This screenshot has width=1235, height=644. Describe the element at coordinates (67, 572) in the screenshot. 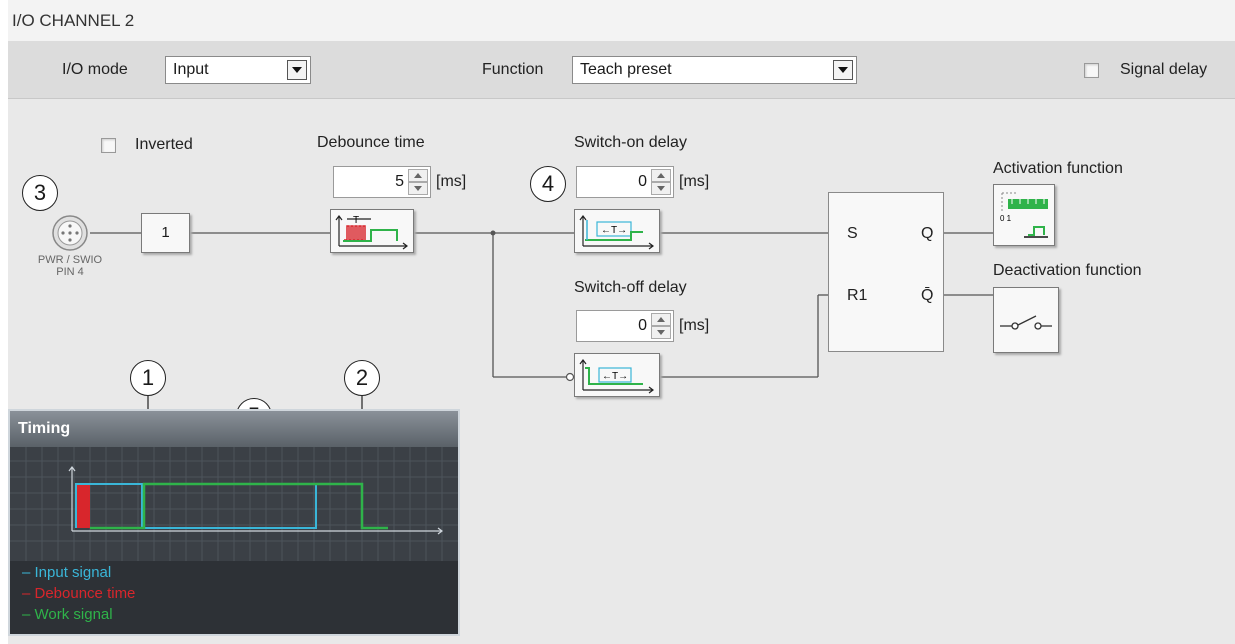

I see `legend-input-signal: – Input signal` at that location.